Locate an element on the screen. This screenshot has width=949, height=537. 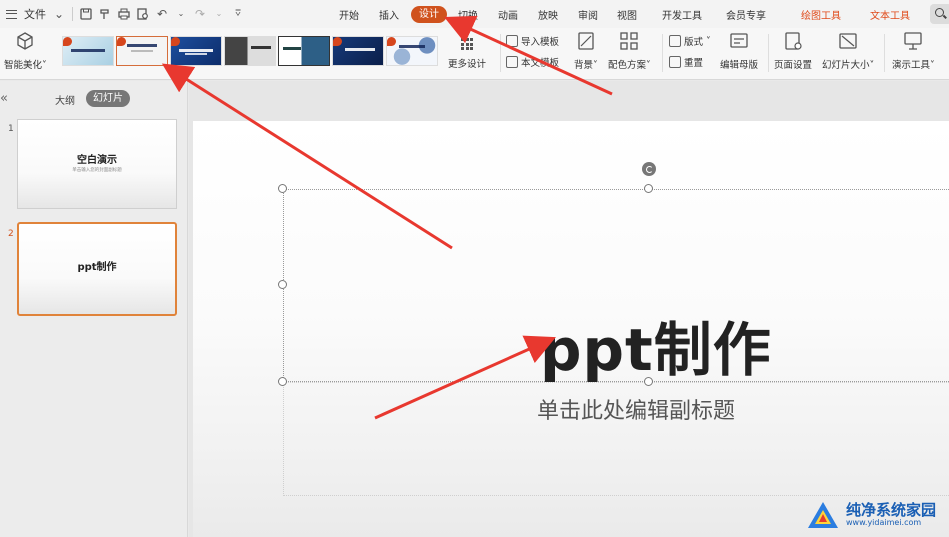
tab-review: 审阅 is located at coordinates (588, 14).